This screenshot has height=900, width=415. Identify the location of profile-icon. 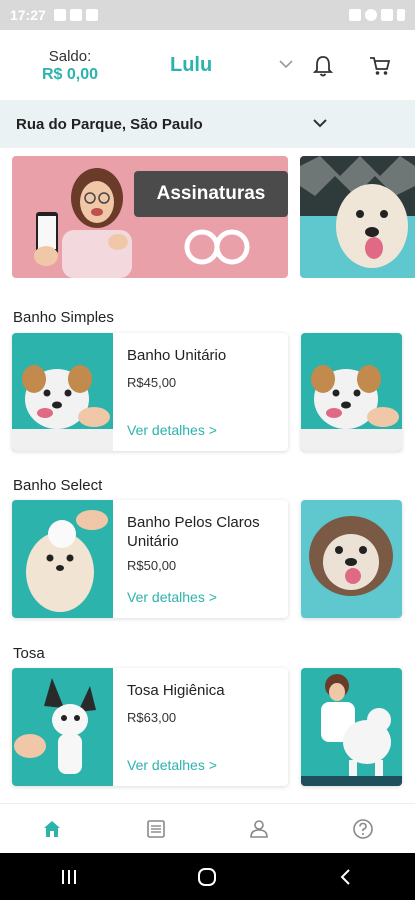
(259, 828).